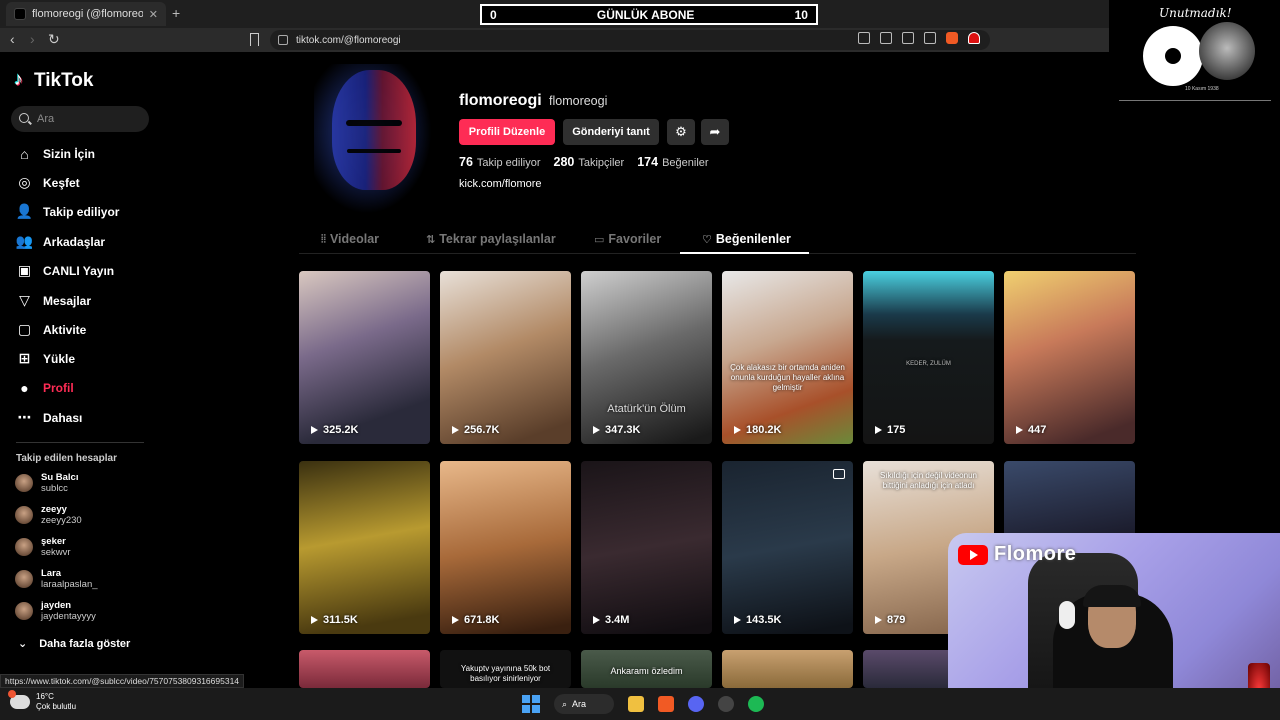  Describe the element at coordinates (890, 620) in the screenshot. I see `view-count: 879` at that location.